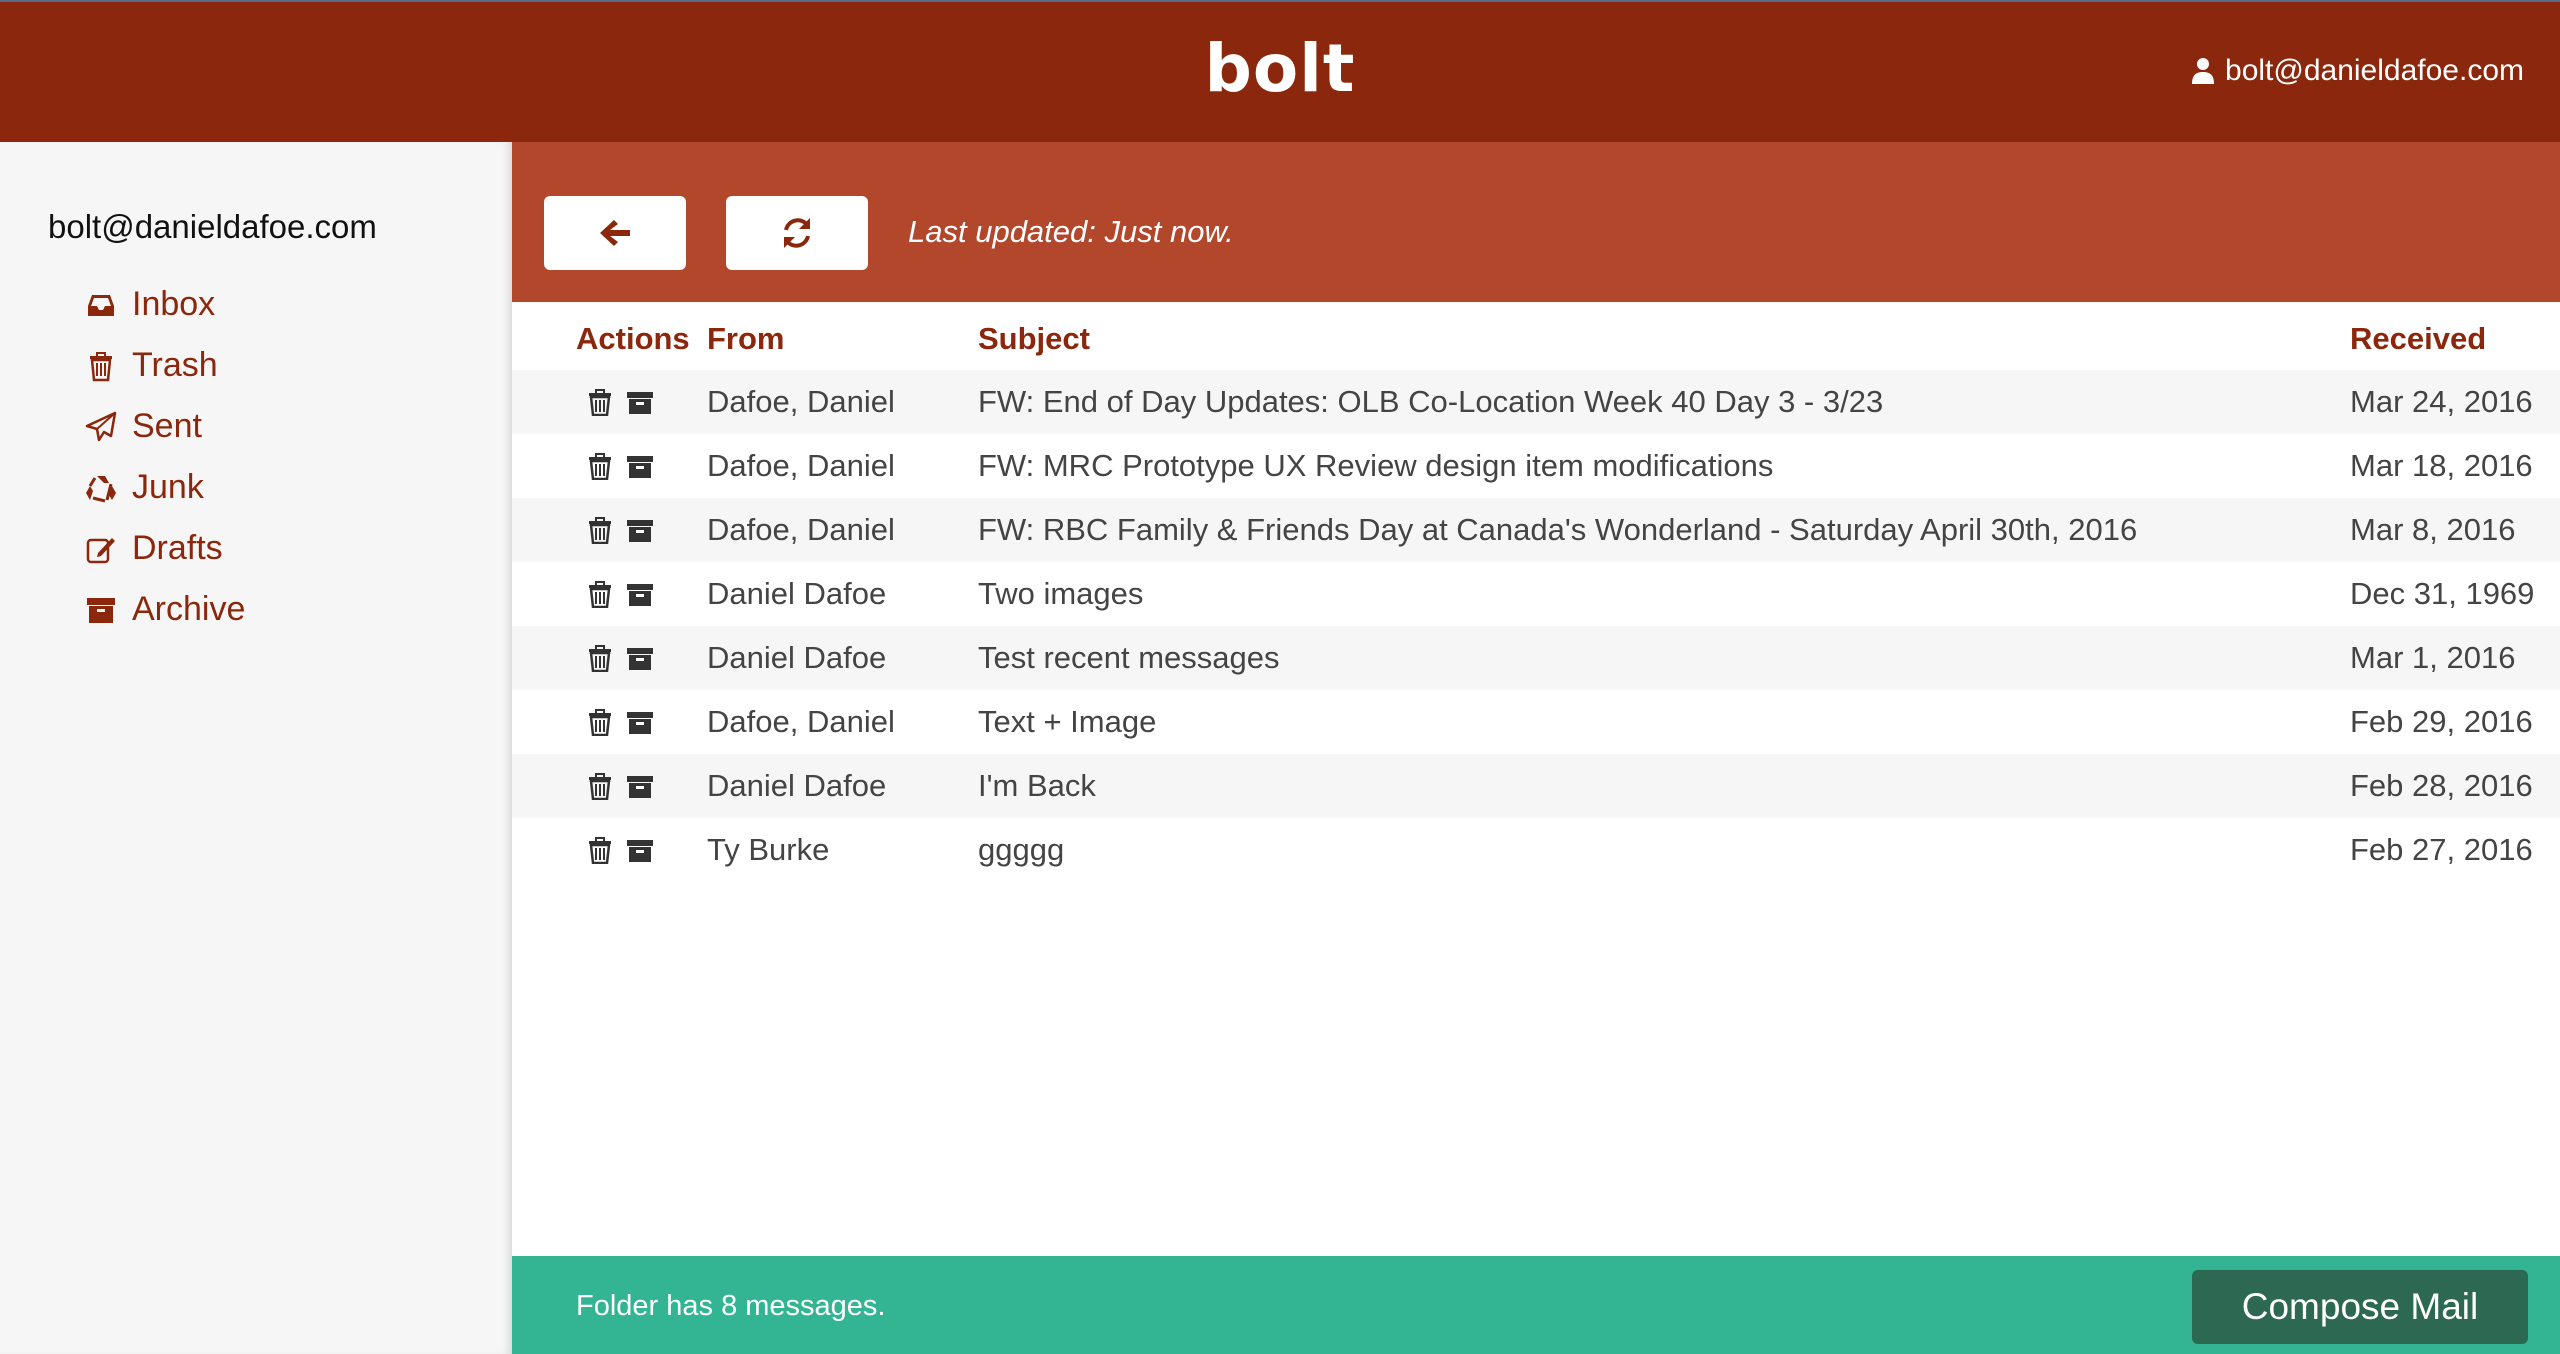  What do you see at coordinates (2441, 785) in the screenshot?
I see `row-received: Feb 28, 2016` at bounding box center [2441, 785].